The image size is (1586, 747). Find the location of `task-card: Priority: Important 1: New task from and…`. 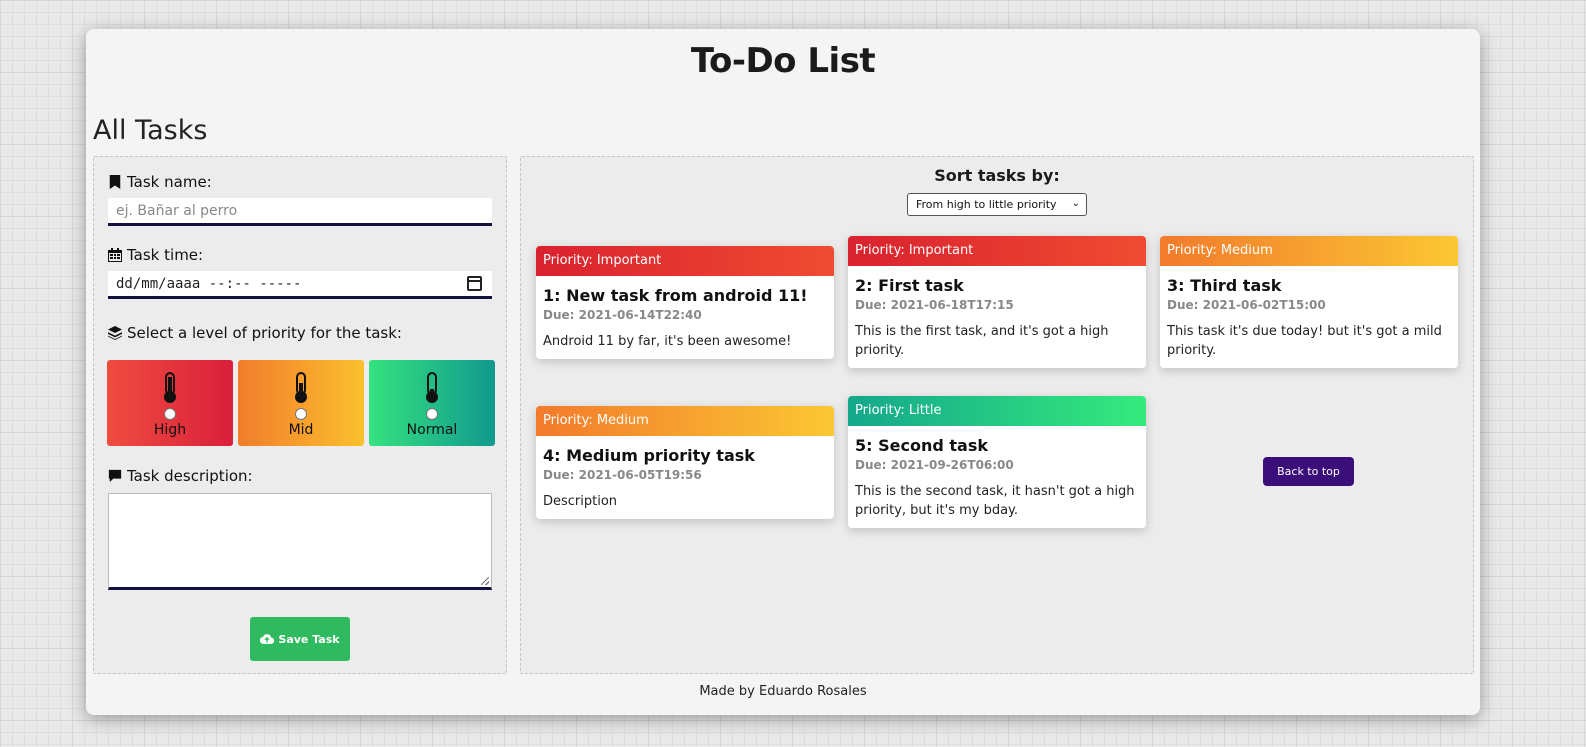

task-card: Priority: Important 1: New task from and… is located at coordinates (685, 302).